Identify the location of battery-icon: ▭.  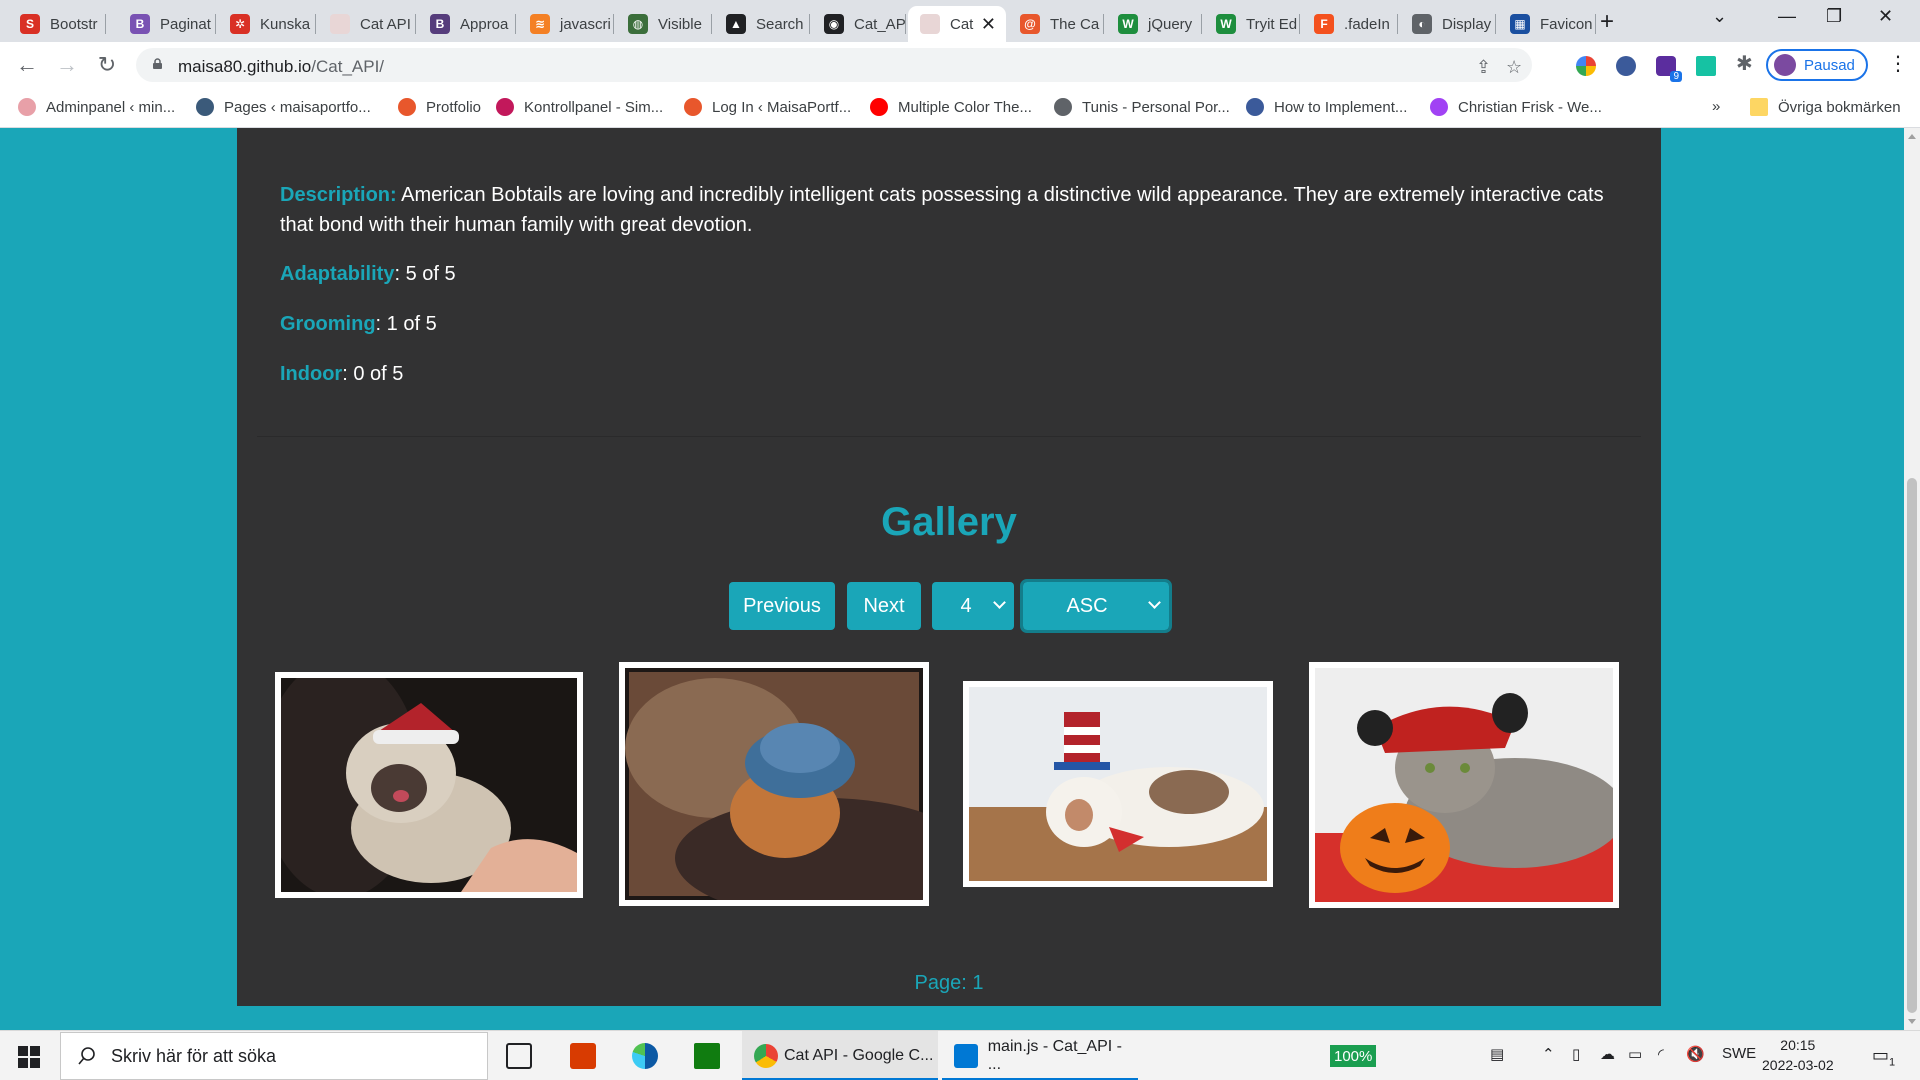
(1635, 1054).